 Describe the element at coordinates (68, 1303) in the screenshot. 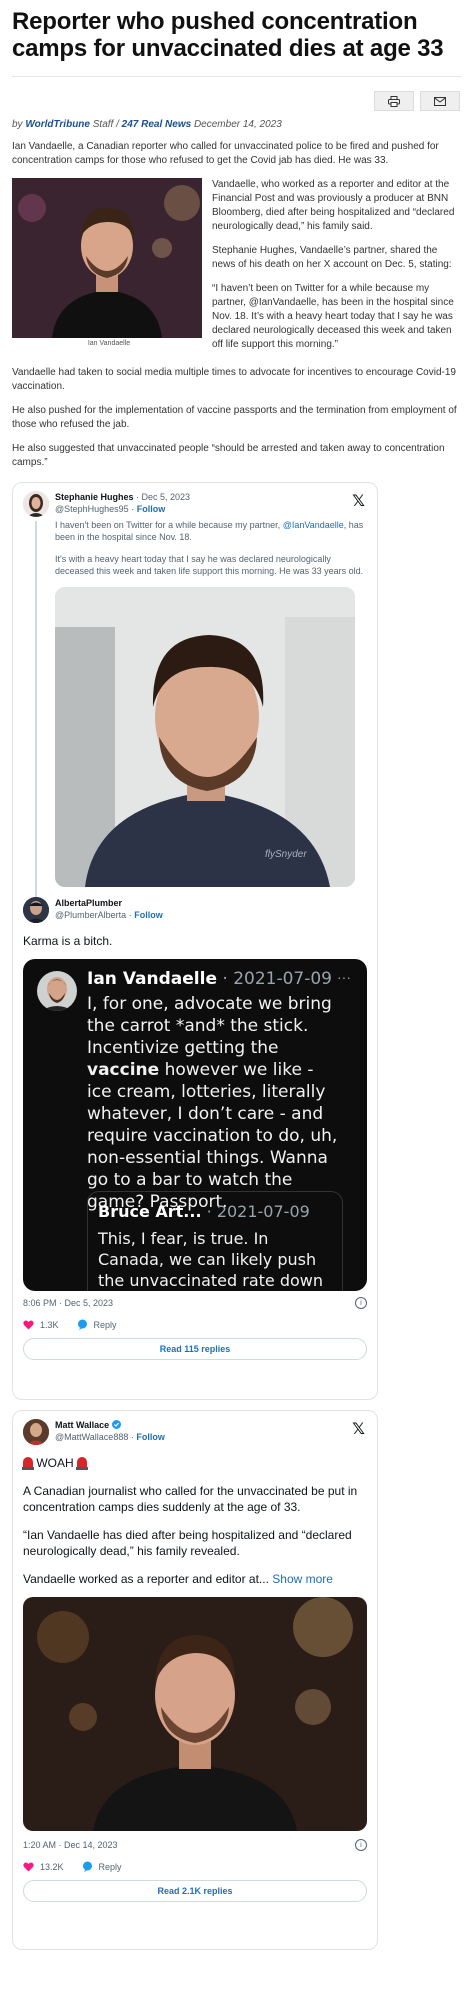

I see `tweet-timestamp: 8:06 PM · Dec 5, 2023` at that location.